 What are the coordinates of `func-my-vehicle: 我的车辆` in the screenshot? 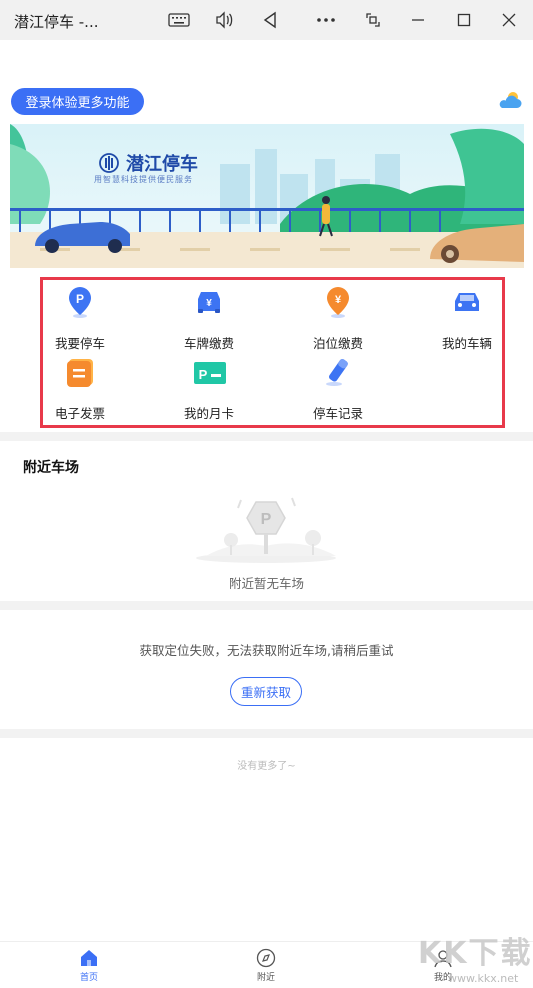 It's located at (475, 318).